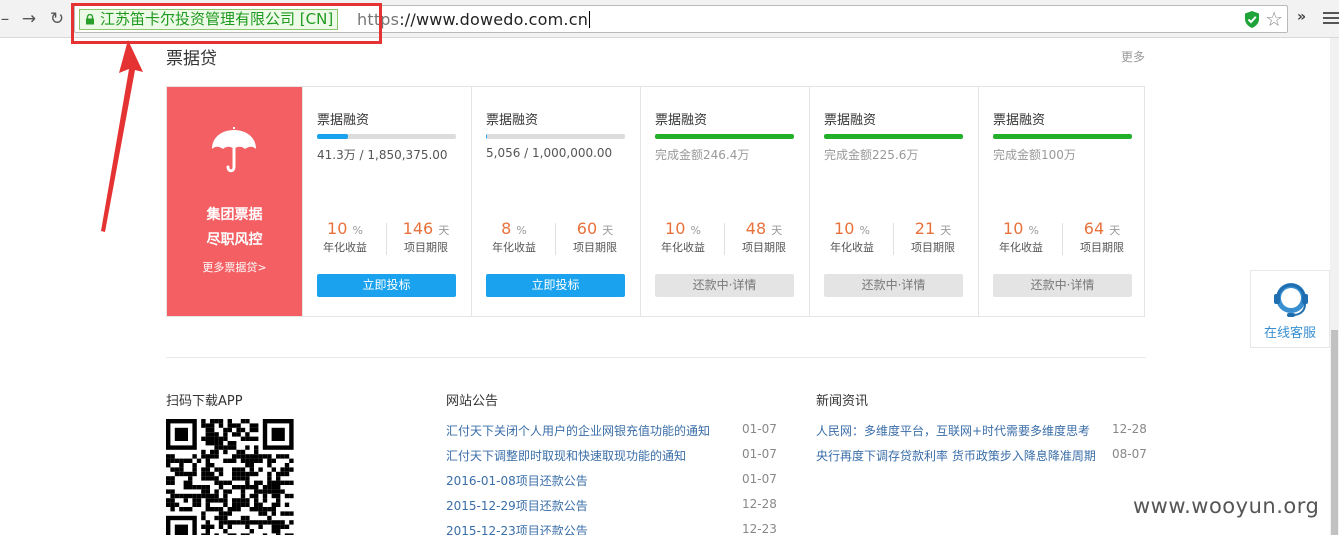  I want to click on more-link: 更多, so click(1133, 56).